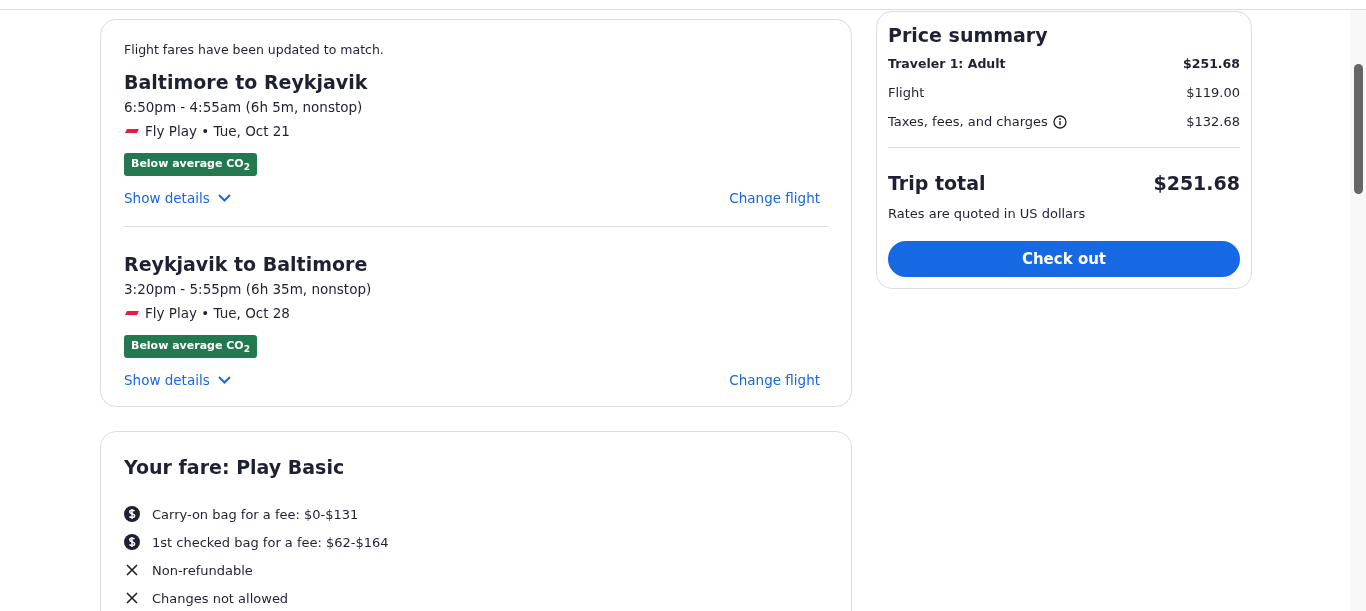 The width and height of the screenshot is (1366, 611). What do you see at coordinates (947, 63) in the screenshot?
I see `traveler-label: Traveler 1: Adult` at bounding box center [947, 63].